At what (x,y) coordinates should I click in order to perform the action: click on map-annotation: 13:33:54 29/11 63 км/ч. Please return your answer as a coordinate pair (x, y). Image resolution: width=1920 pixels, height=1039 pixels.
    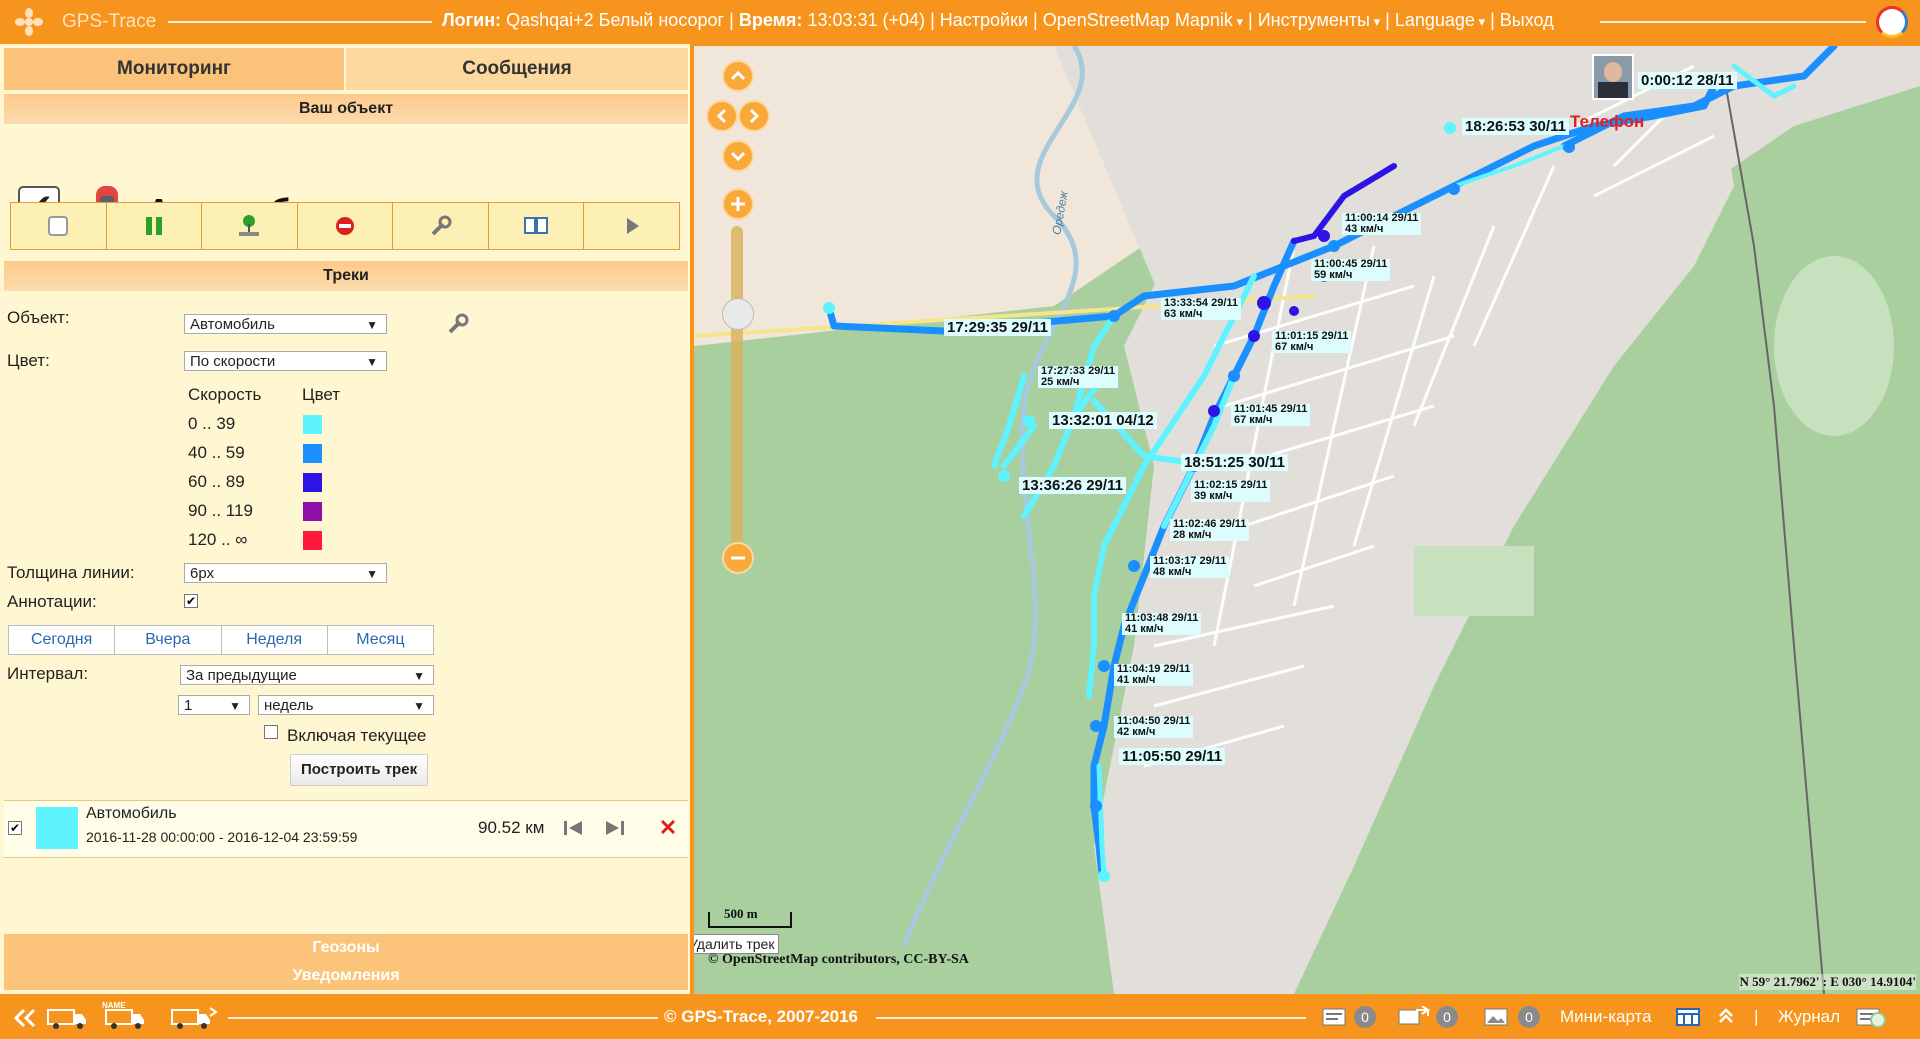
    Looking at the image, I should click on (1201, 309).